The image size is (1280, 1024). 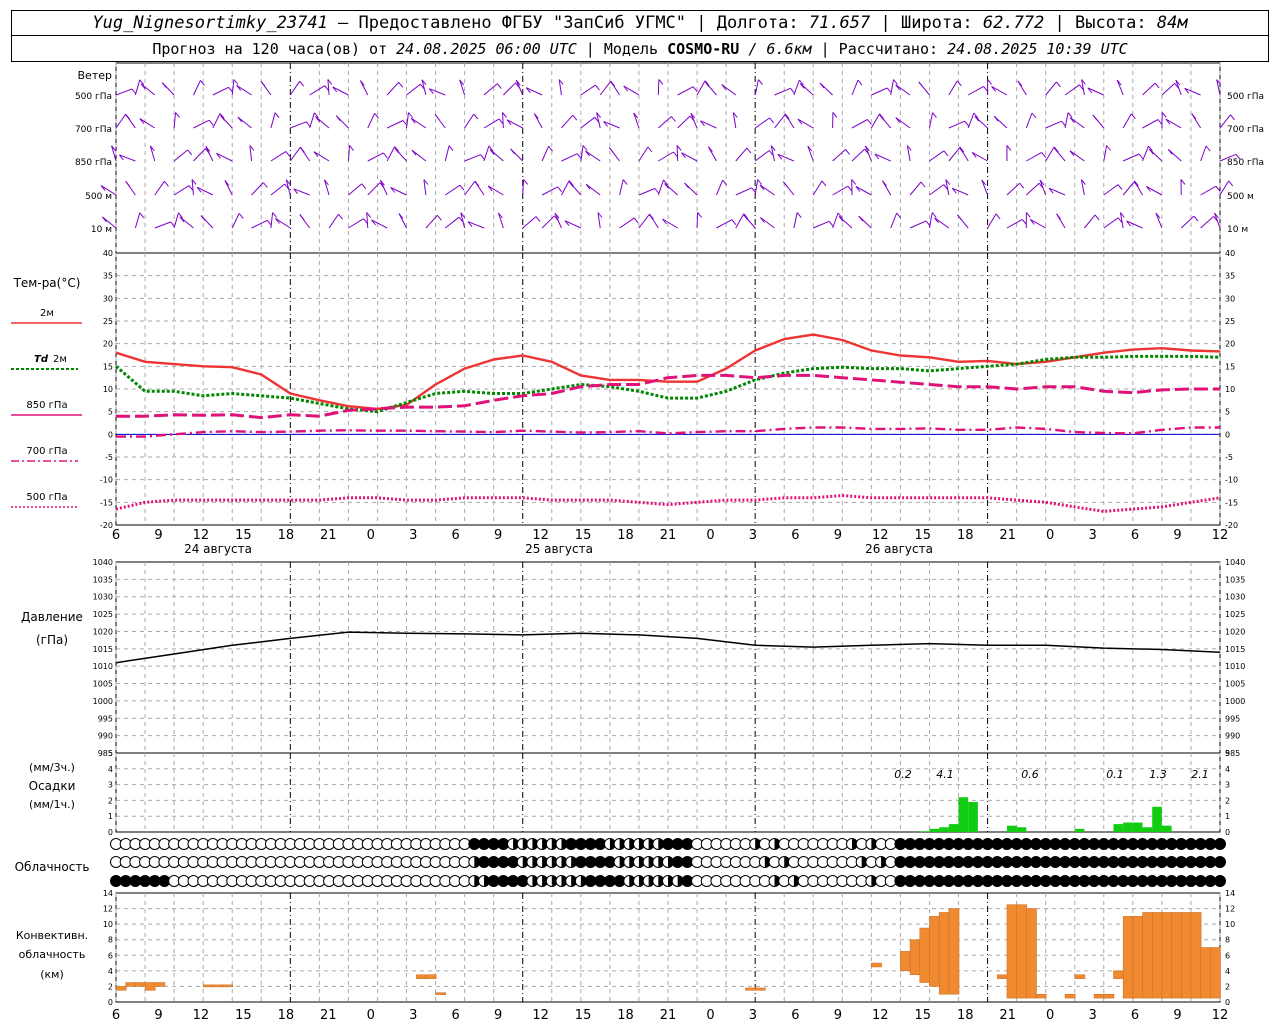 I want to click on y-tick-label: 10, so click(x=108, y=924).